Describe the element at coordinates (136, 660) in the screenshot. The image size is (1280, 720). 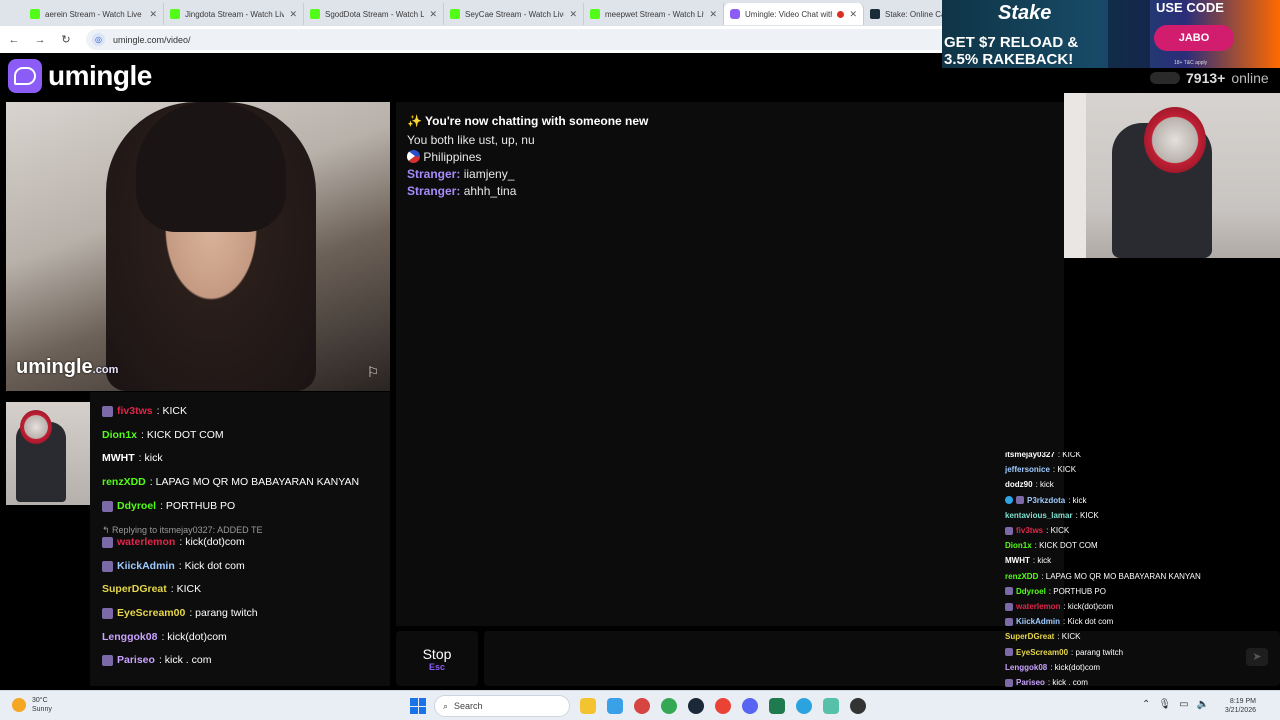
I see `chat-username: Pariseo` at that location.